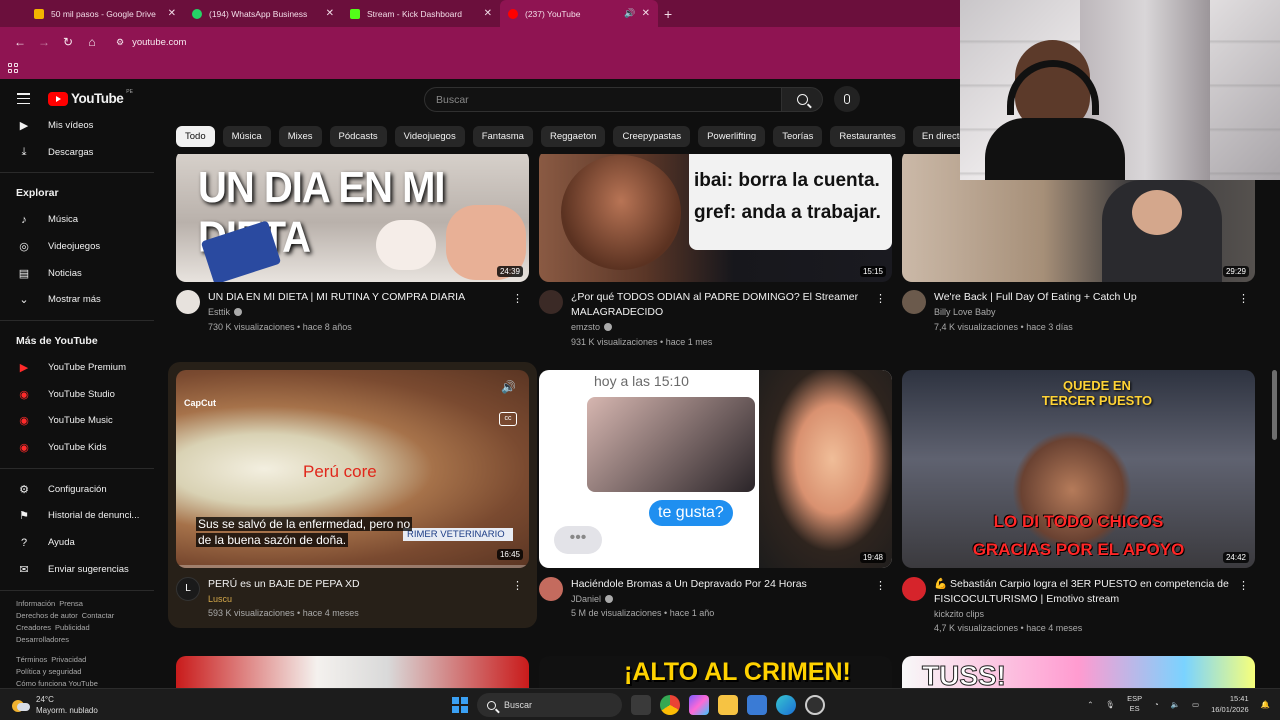 This screenshot has width=1280, height=720. What do you see at coordinates (641, 705) in the screenshot?
I see `task-view-icon` at bounding box center [641, 705].